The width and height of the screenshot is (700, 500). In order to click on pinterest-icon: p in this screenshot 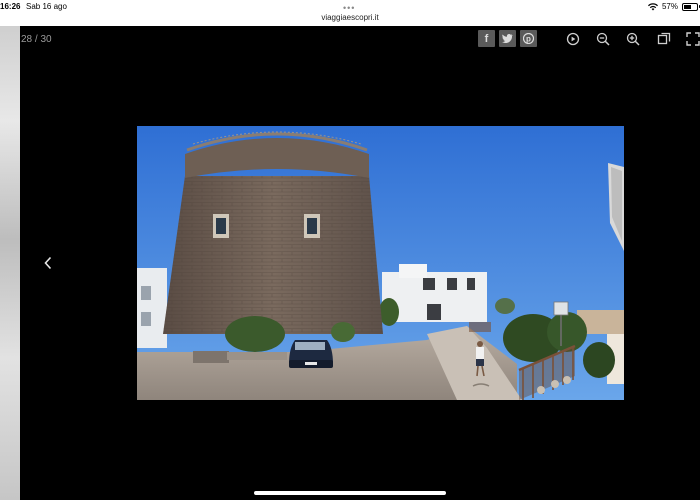, I will do `click(528, 38)`.